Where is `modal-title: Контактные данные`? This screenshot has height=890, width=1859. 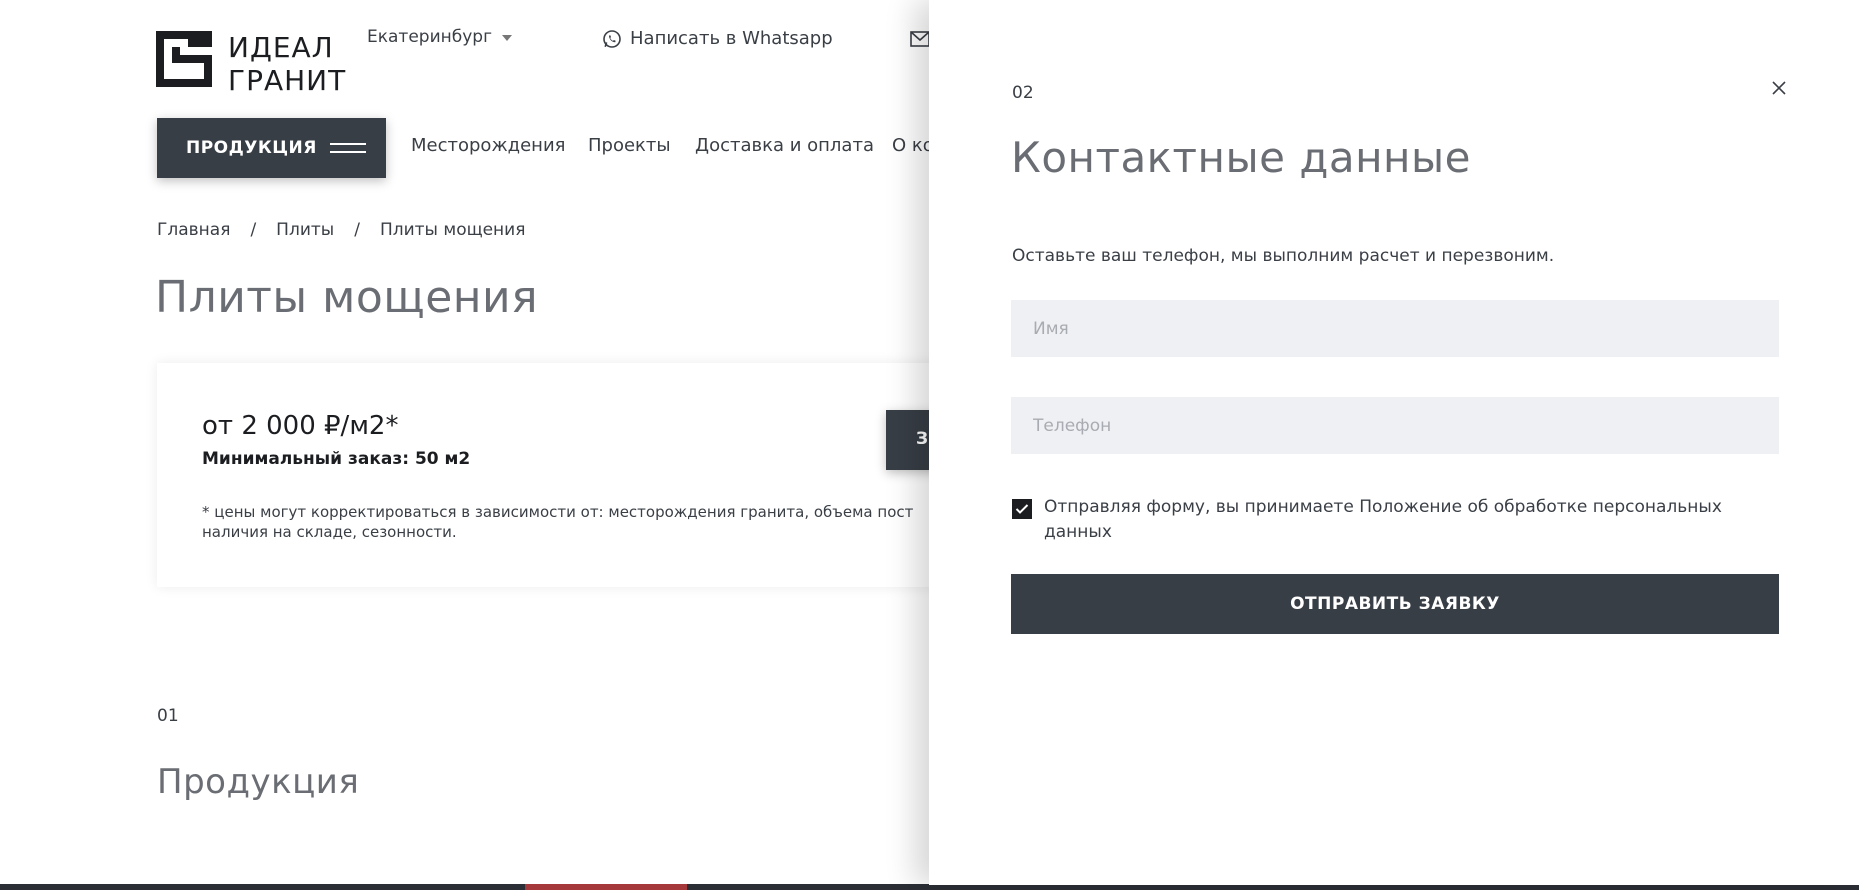
modal-title: Контактные данные is located at coordinates (1241, 157).